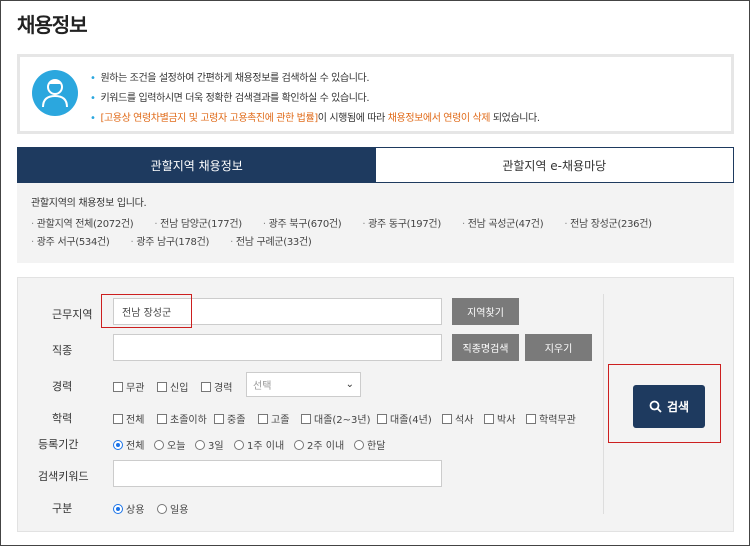  Describe the element at coordinates (342, 420) in the screenshot. I see `option-label: 대졸(2~3년)` at that location.